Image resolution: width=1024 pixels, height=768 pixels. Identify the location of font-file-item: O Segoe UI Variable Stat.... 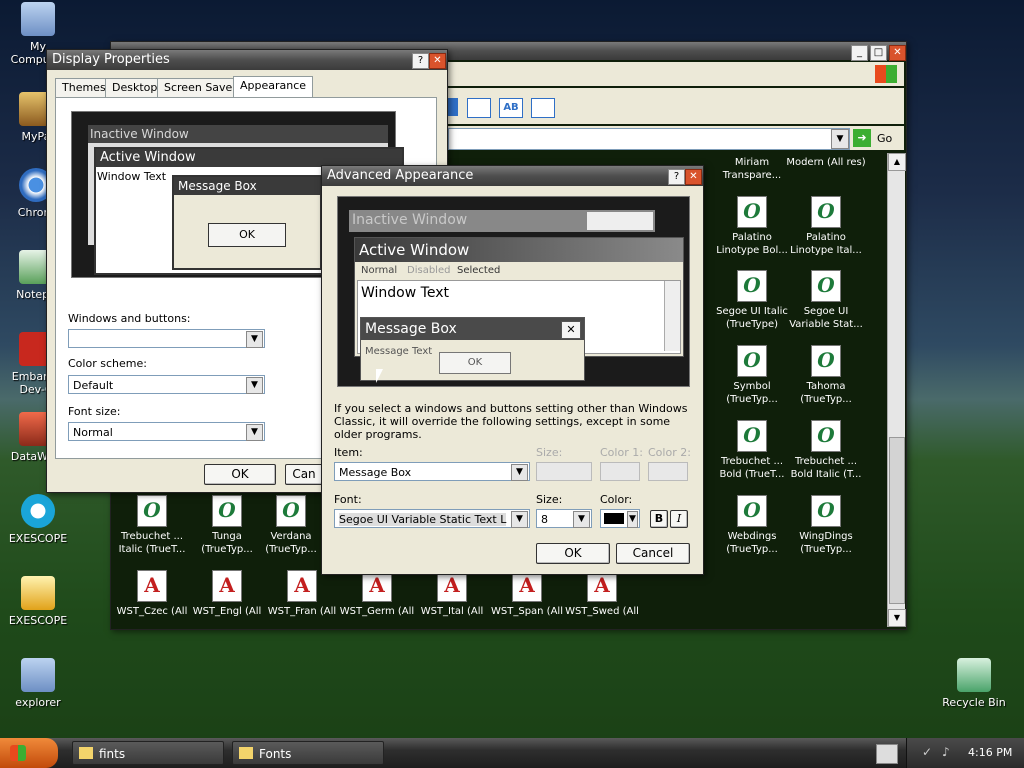
(826, 300).